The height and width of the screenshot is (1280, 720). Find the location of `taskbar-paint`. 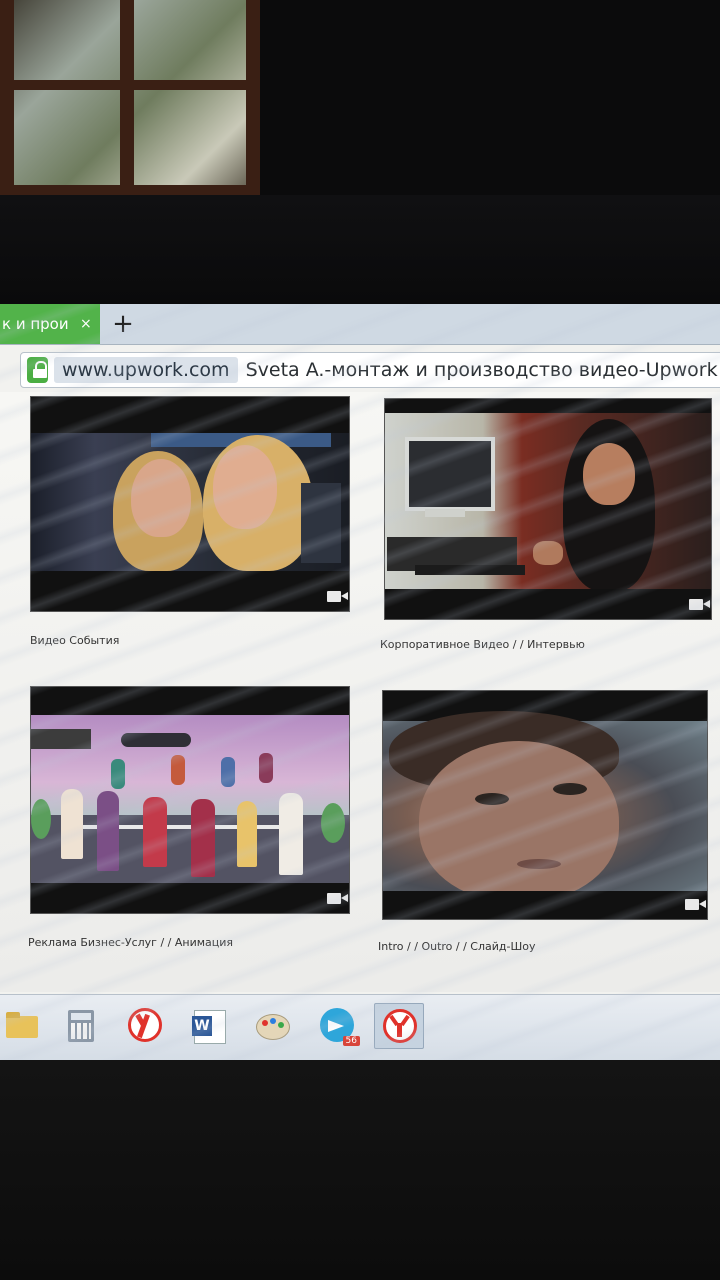

taskbar-paint is located at coordinates (272, 1025).